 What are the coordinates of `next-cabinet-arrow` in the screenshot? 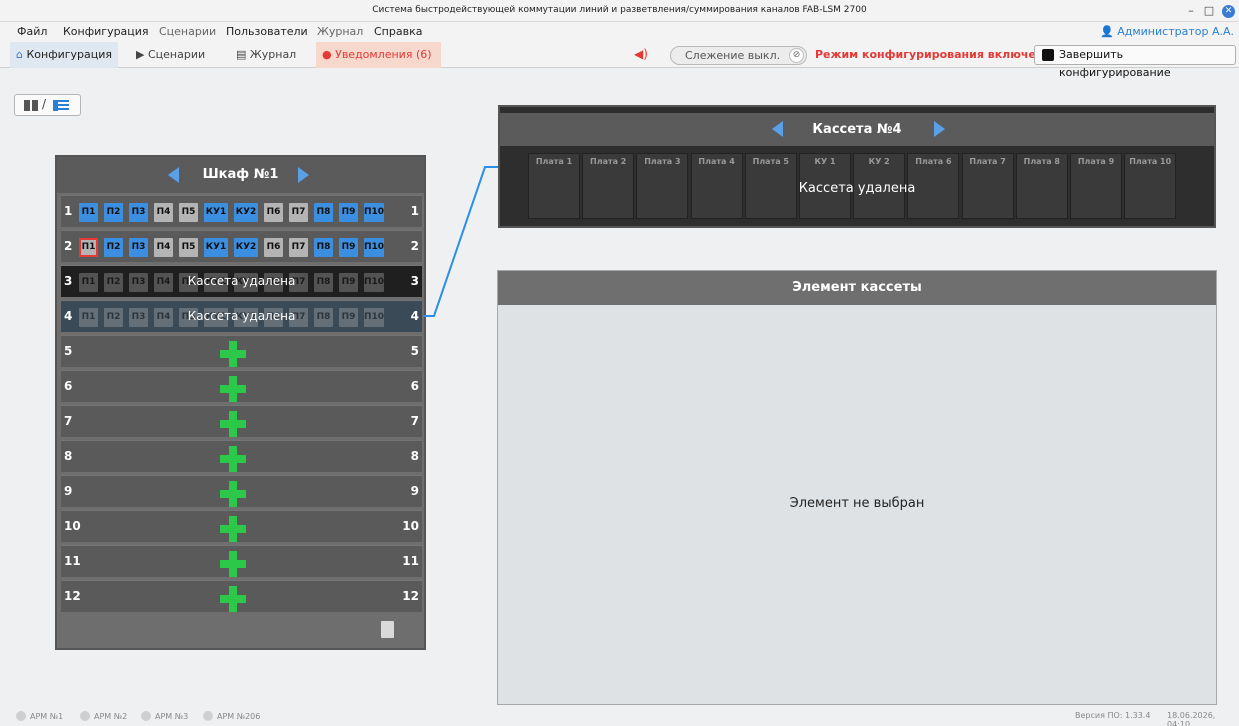 It's located at (303, 175).